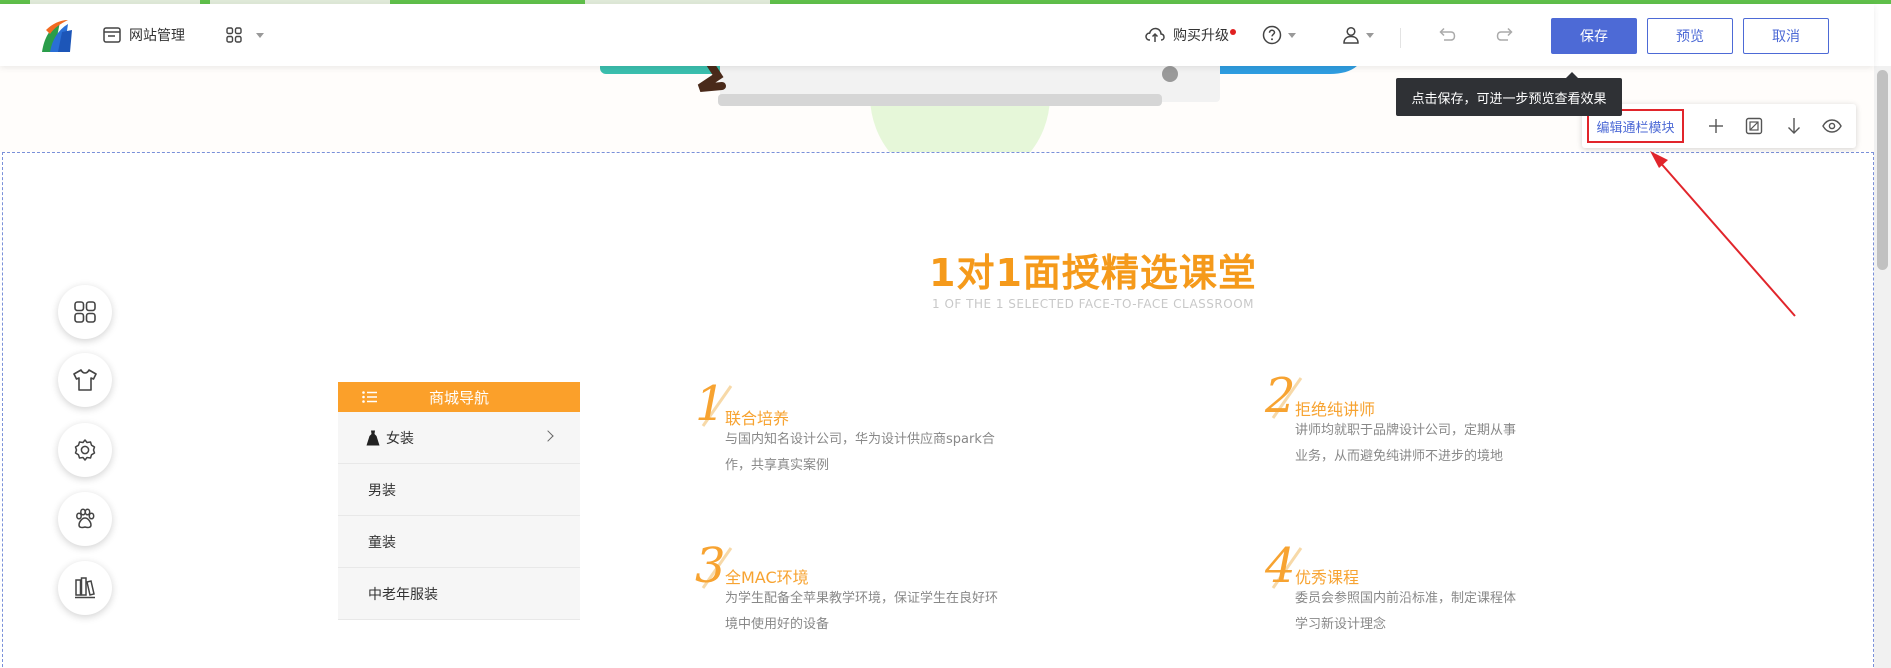  Describe the element at coordinates (710, 566) in the screenshot. I see `feature-number: 3` at that location.